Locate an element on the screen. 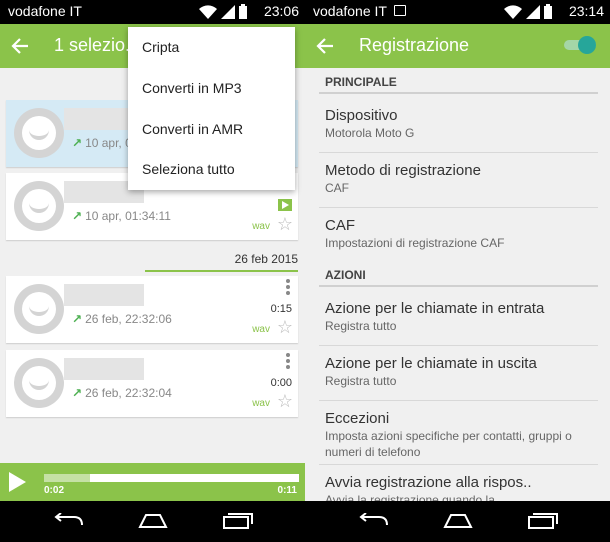  playback-length: 0:11 is located at coordinates (287, 490).